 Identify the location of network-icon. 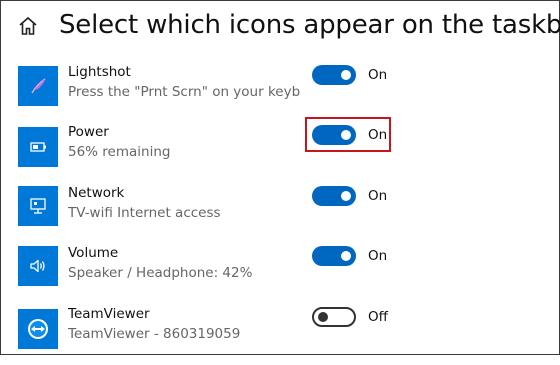
(38, 206).